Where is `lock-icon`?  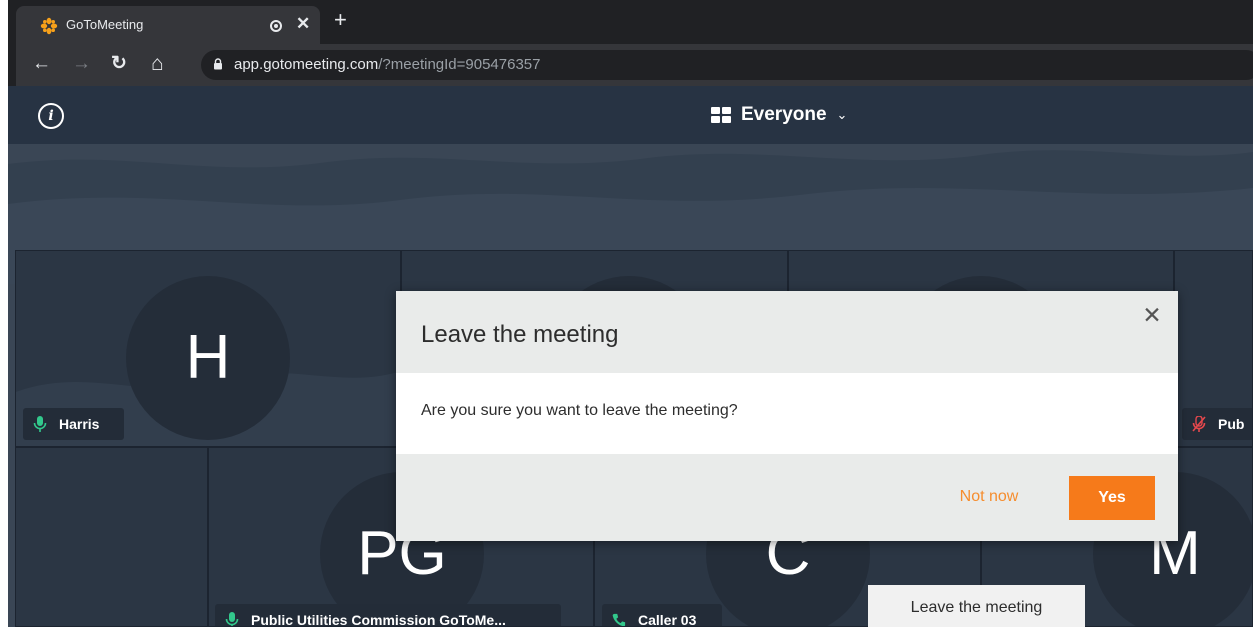
lock-icon is located at coordinates (218, 64).